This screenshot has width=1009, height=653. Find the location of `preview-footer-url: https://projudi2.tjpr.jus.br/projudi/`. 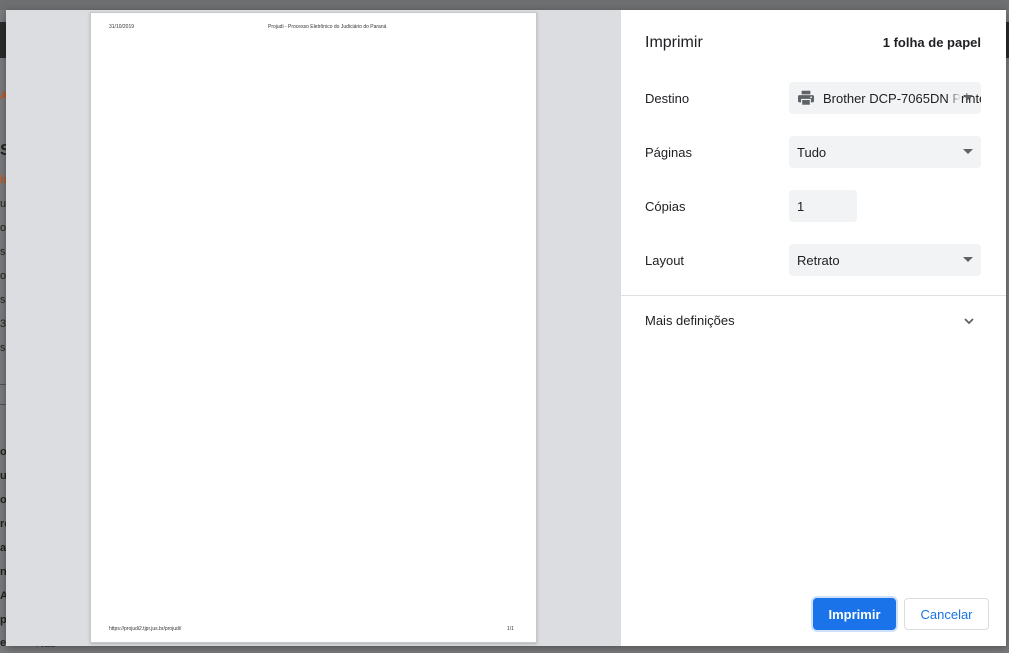

preview-footer-url: https://projudi2.tjpr.jus.br/projudi/ is located at coordinates (145, 629).